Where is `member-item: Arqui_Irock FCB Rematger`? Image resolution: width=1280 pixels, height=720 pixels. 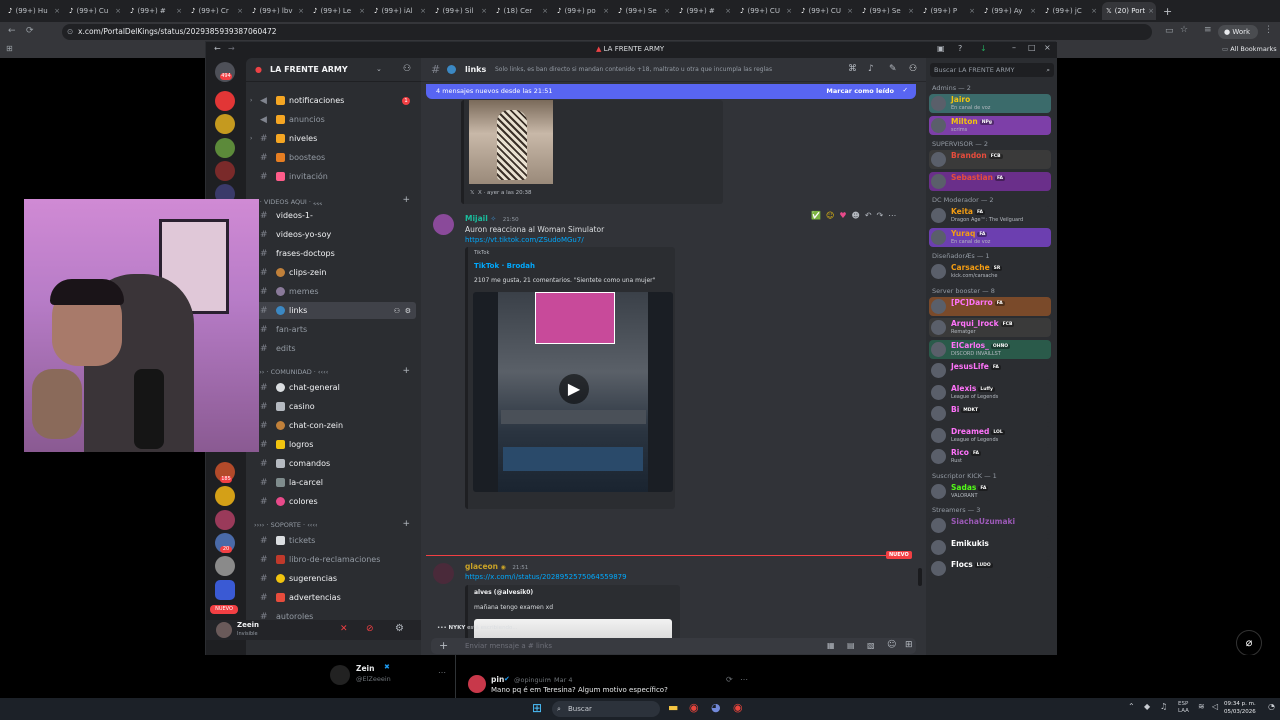 member-item: Arqui_Irock FCB Rematger is located at coordinates (990, 327).